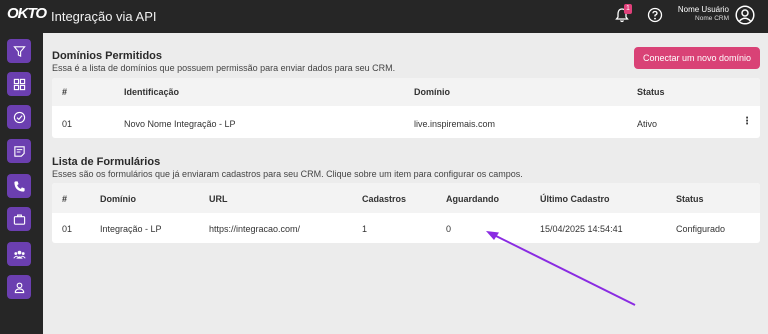  I want to click on note-icon, so click(19, 151).